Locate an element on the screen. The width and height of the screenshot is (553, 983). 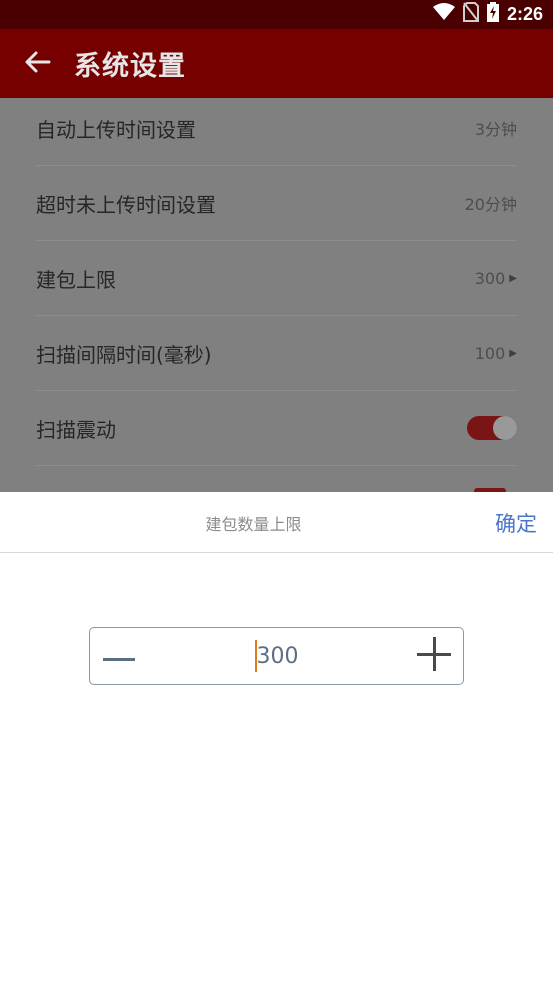
wifi-icon is located at coordinates (443, 14).